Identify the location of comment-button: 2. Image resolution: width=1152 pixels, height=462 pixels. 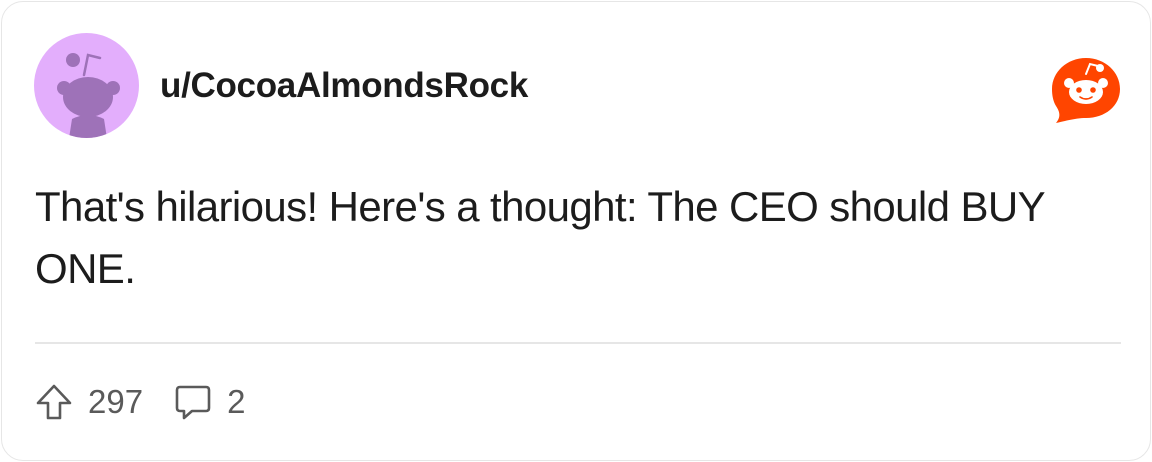
(209, 402).